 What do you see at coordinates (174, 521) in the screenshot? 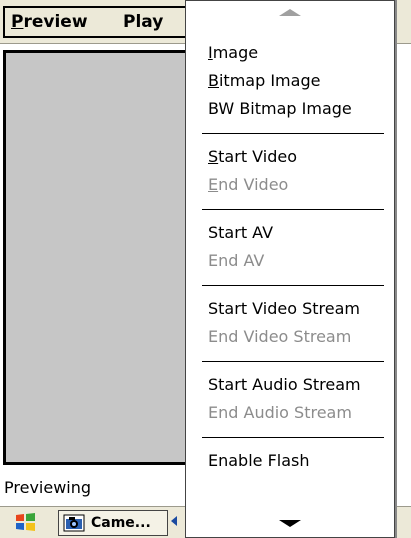
I see `taskbar-scroll-left-icon` at bounding box center [174, 521].